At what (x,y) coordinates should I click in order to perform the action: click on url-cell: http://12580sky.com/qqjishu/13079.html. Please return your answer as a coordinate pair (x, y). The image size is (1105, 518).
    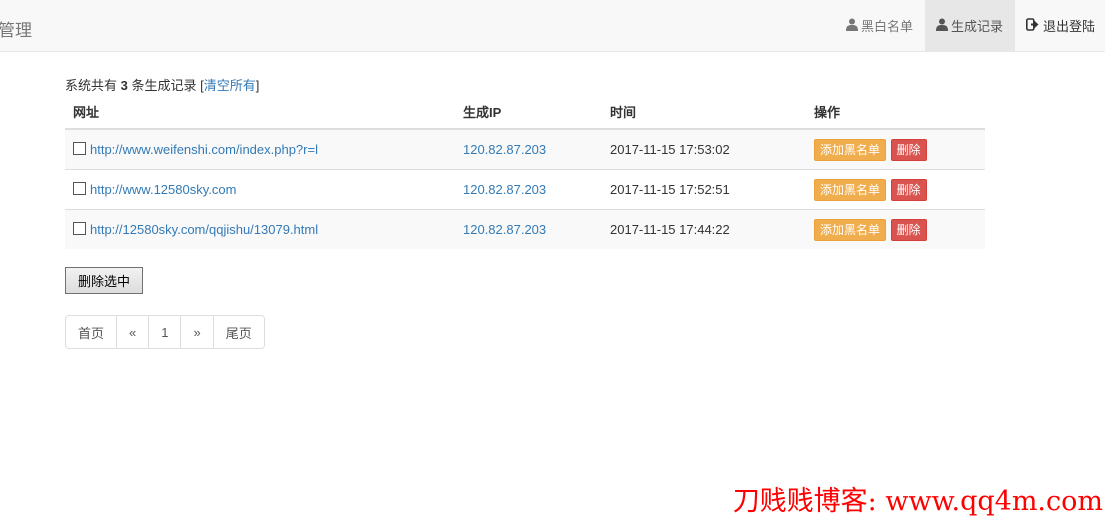
    Looking at the image, I should click on (260, 229).